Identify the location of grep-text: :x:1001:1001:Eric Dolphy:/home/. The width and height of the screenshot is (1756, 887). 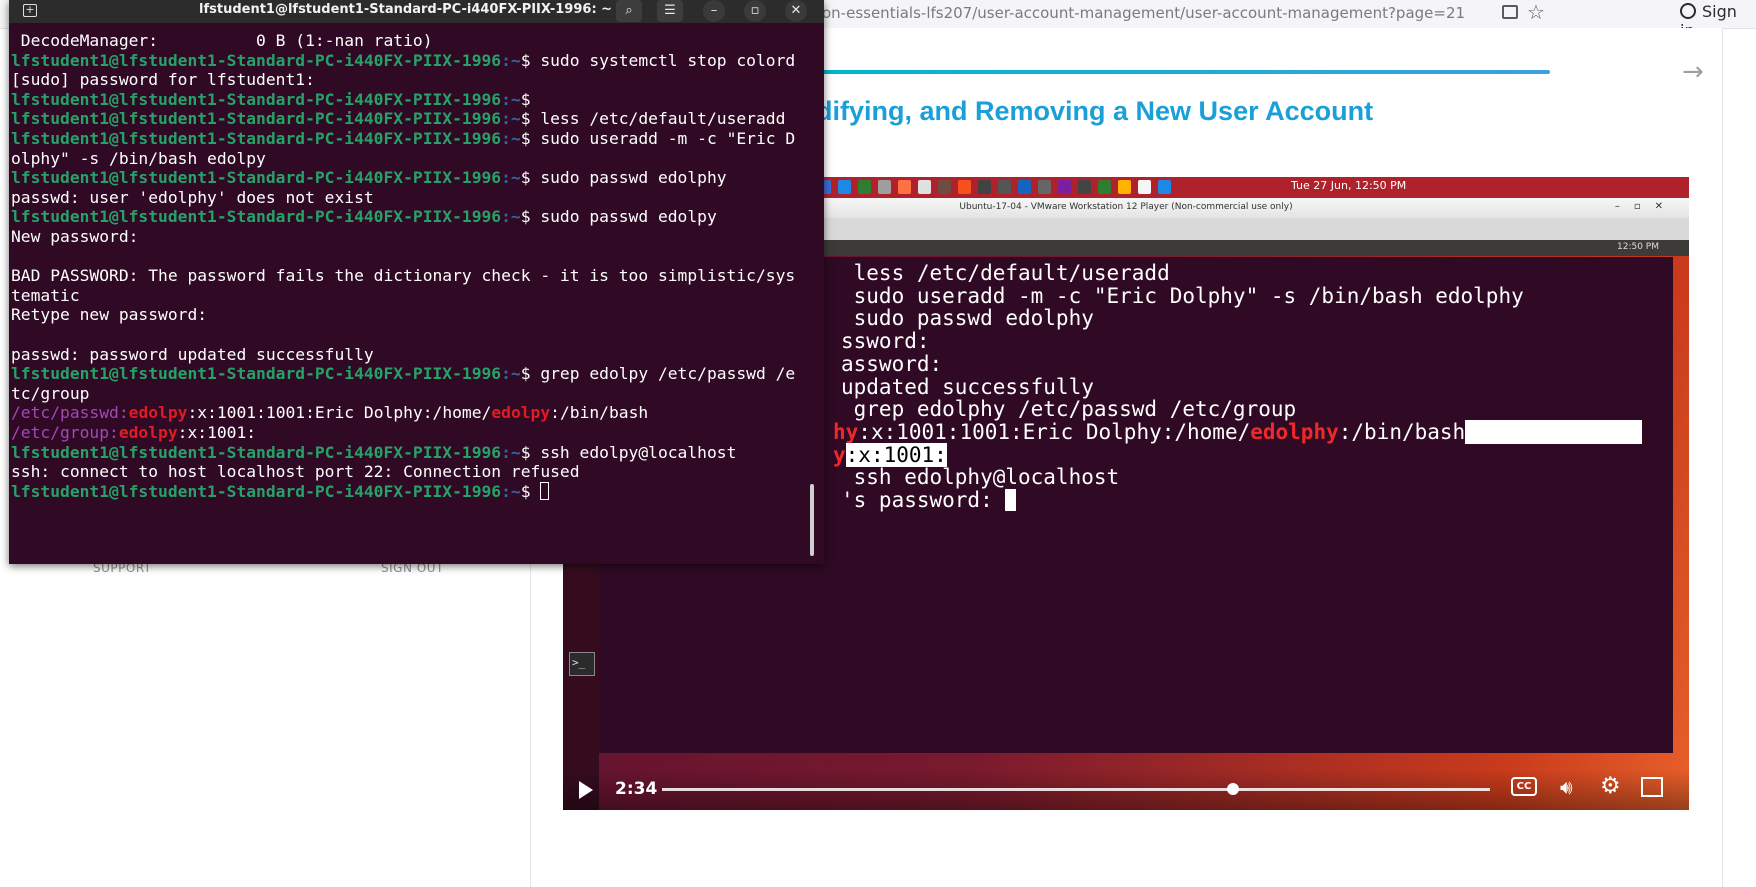
(339, 413).